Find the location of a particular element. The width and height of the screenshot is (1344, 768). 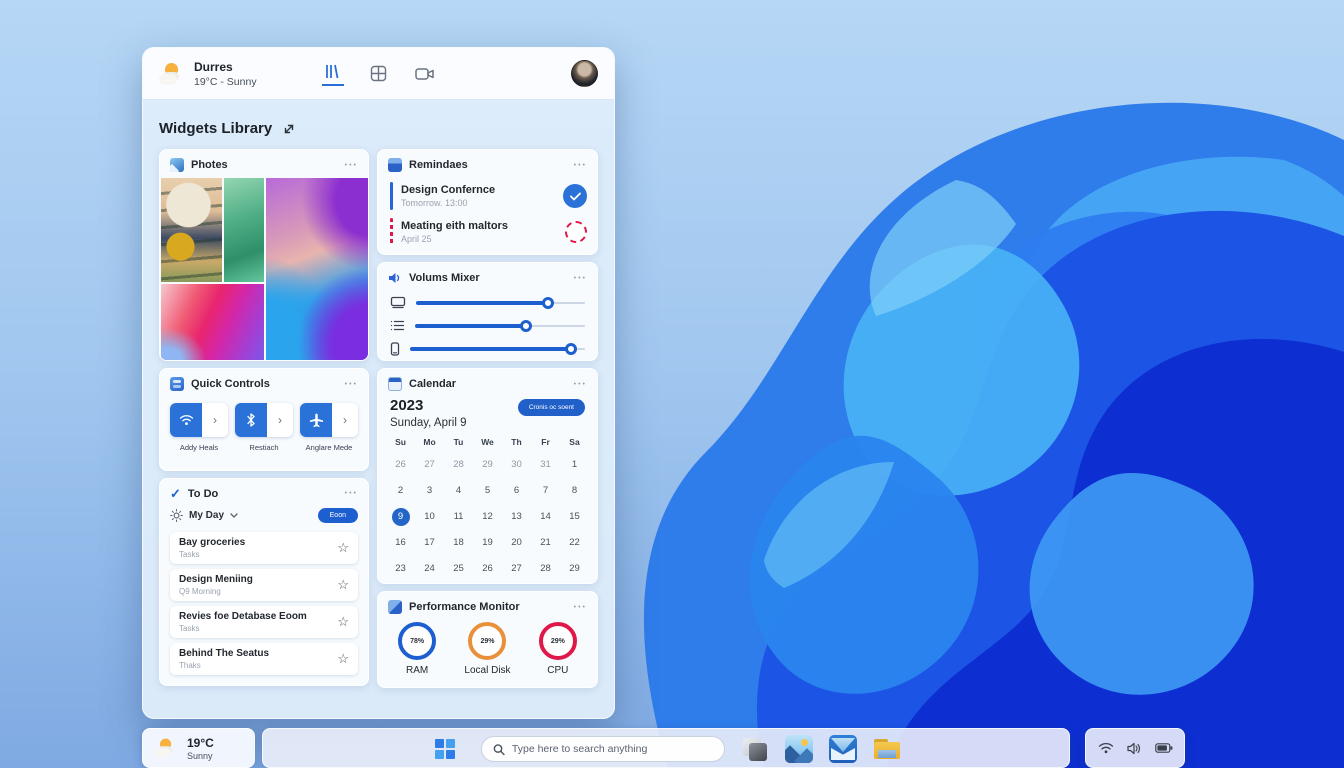

calendar-day: 8 is located at coordinates (574, 490).